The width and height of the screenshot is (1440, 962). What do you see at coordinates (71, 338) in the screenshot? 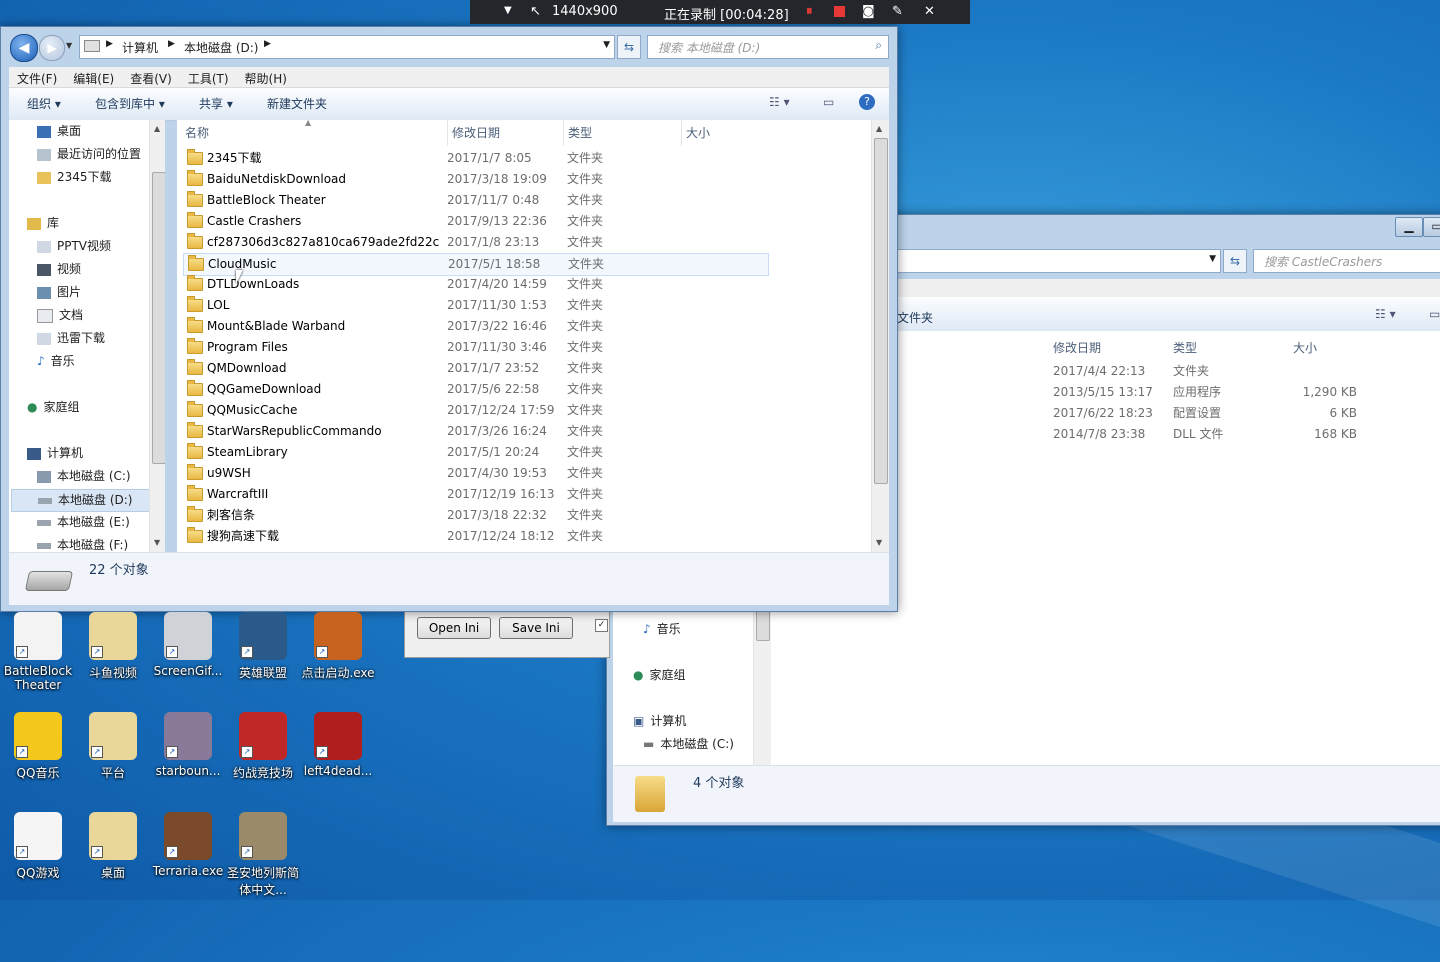
I see `nav-item-thunder: 迅雷下载` at bounding box center [71, 338].